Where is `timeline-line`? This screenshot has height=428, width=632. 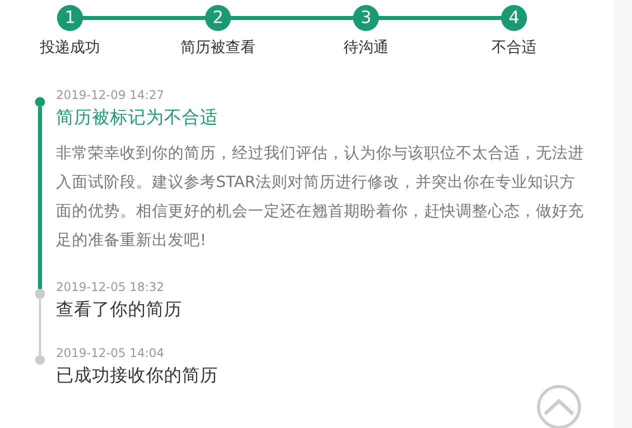
timeline-line is located at coordinates (40, 327).